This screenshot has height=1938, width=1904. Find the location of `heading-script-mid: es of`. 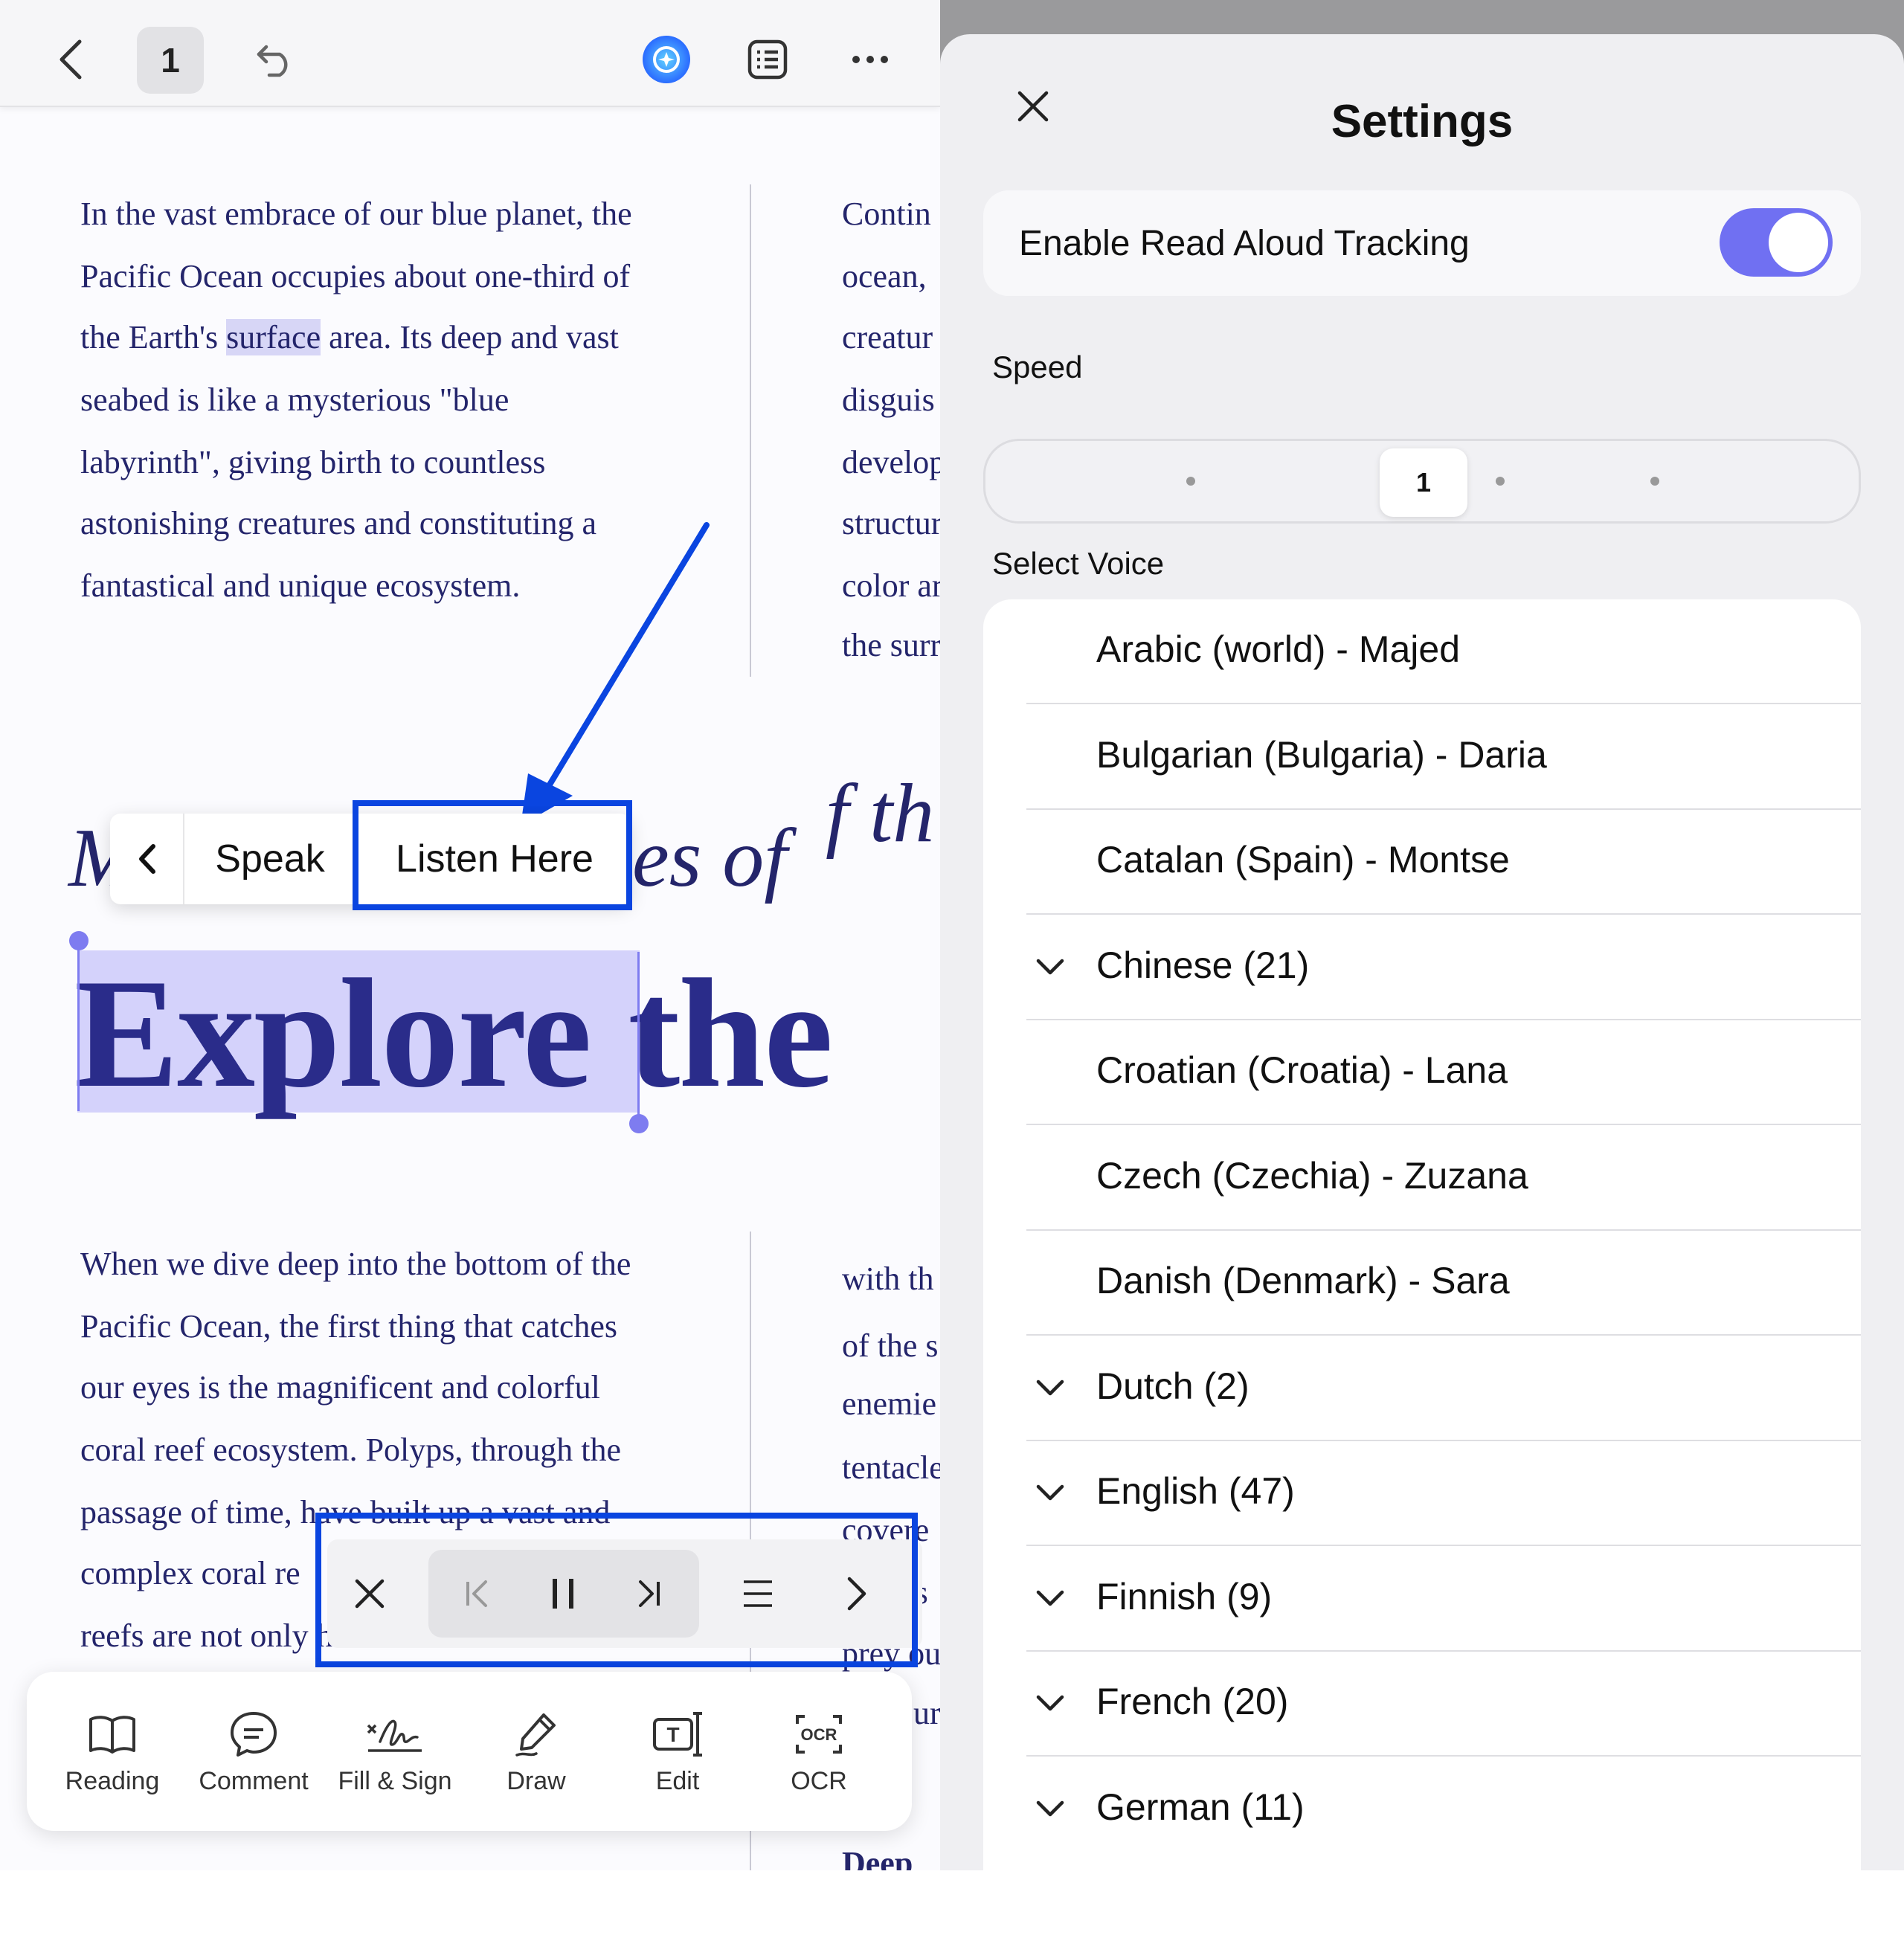

heading-script-mid: es of is located at coordinates (710, 858).